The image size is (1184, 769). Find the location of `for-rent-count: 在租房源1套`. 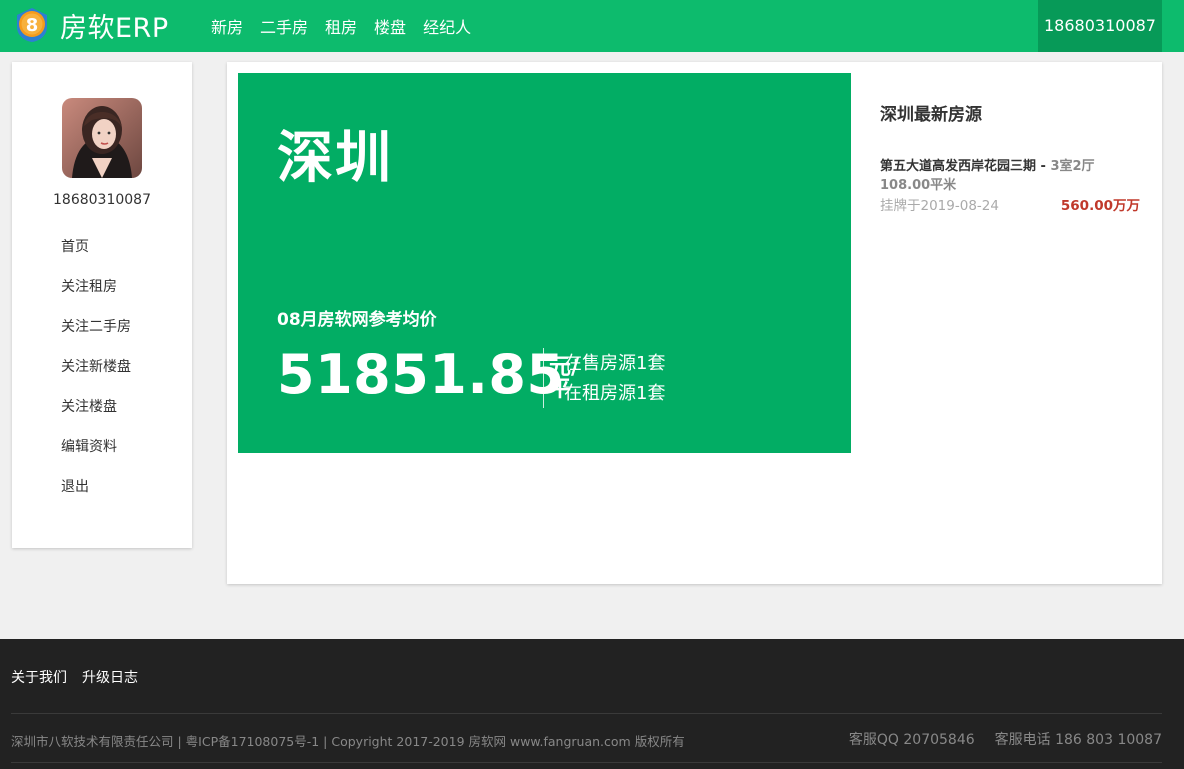

for-rent-count: 在租房源1套 is located at coordinates (614, 394).